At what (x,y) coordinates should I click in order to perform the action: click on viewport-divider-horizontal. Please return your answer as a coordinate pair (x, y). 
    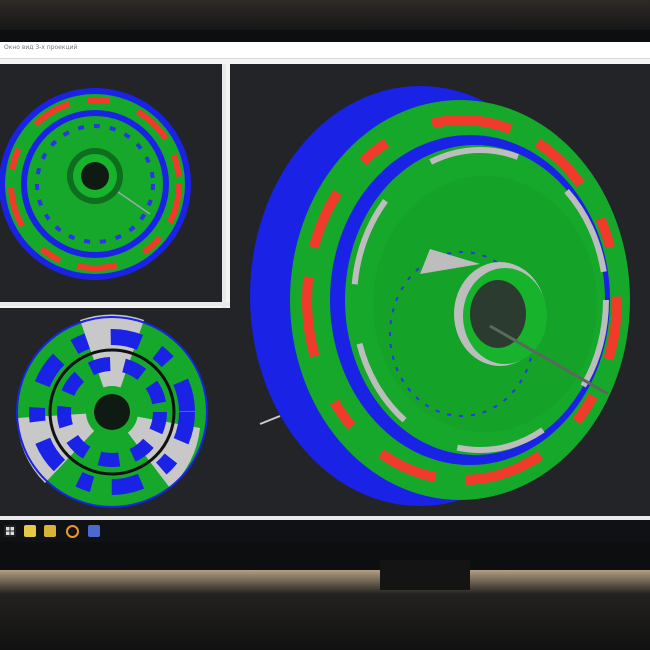
    Looking at the image, I should click on (117, 304).